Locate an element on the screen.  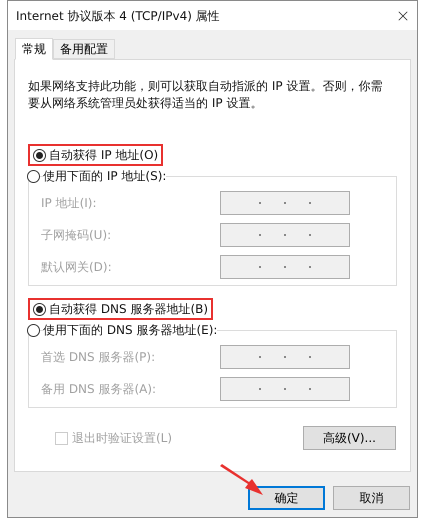
tab: 常规 is located at coordinates (34, 49).